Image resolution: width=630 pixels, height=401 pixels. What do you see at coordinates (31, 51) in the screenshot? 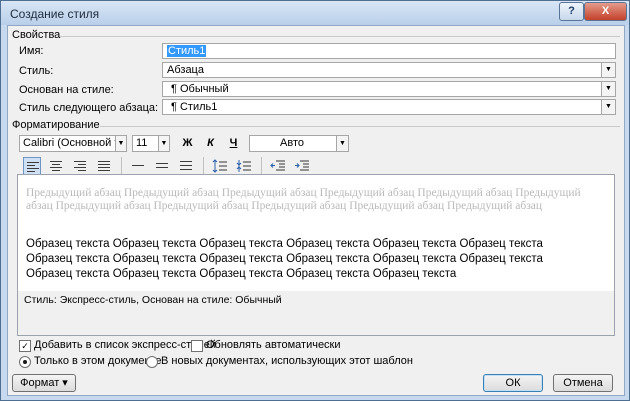
I see `name-label: Имя:` at bounding box center [31, 51].